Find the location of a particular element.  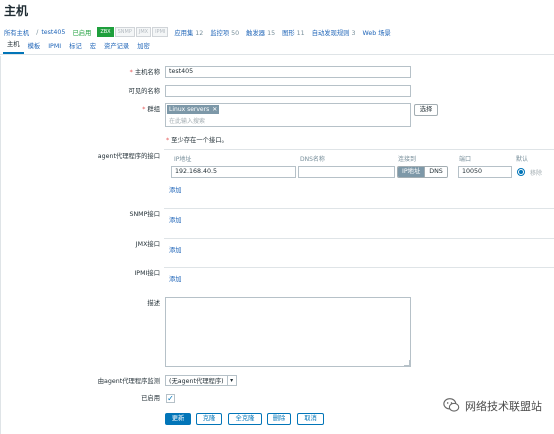

jmx-interface-label: JMX接口 is located at coordinates (147, 244).